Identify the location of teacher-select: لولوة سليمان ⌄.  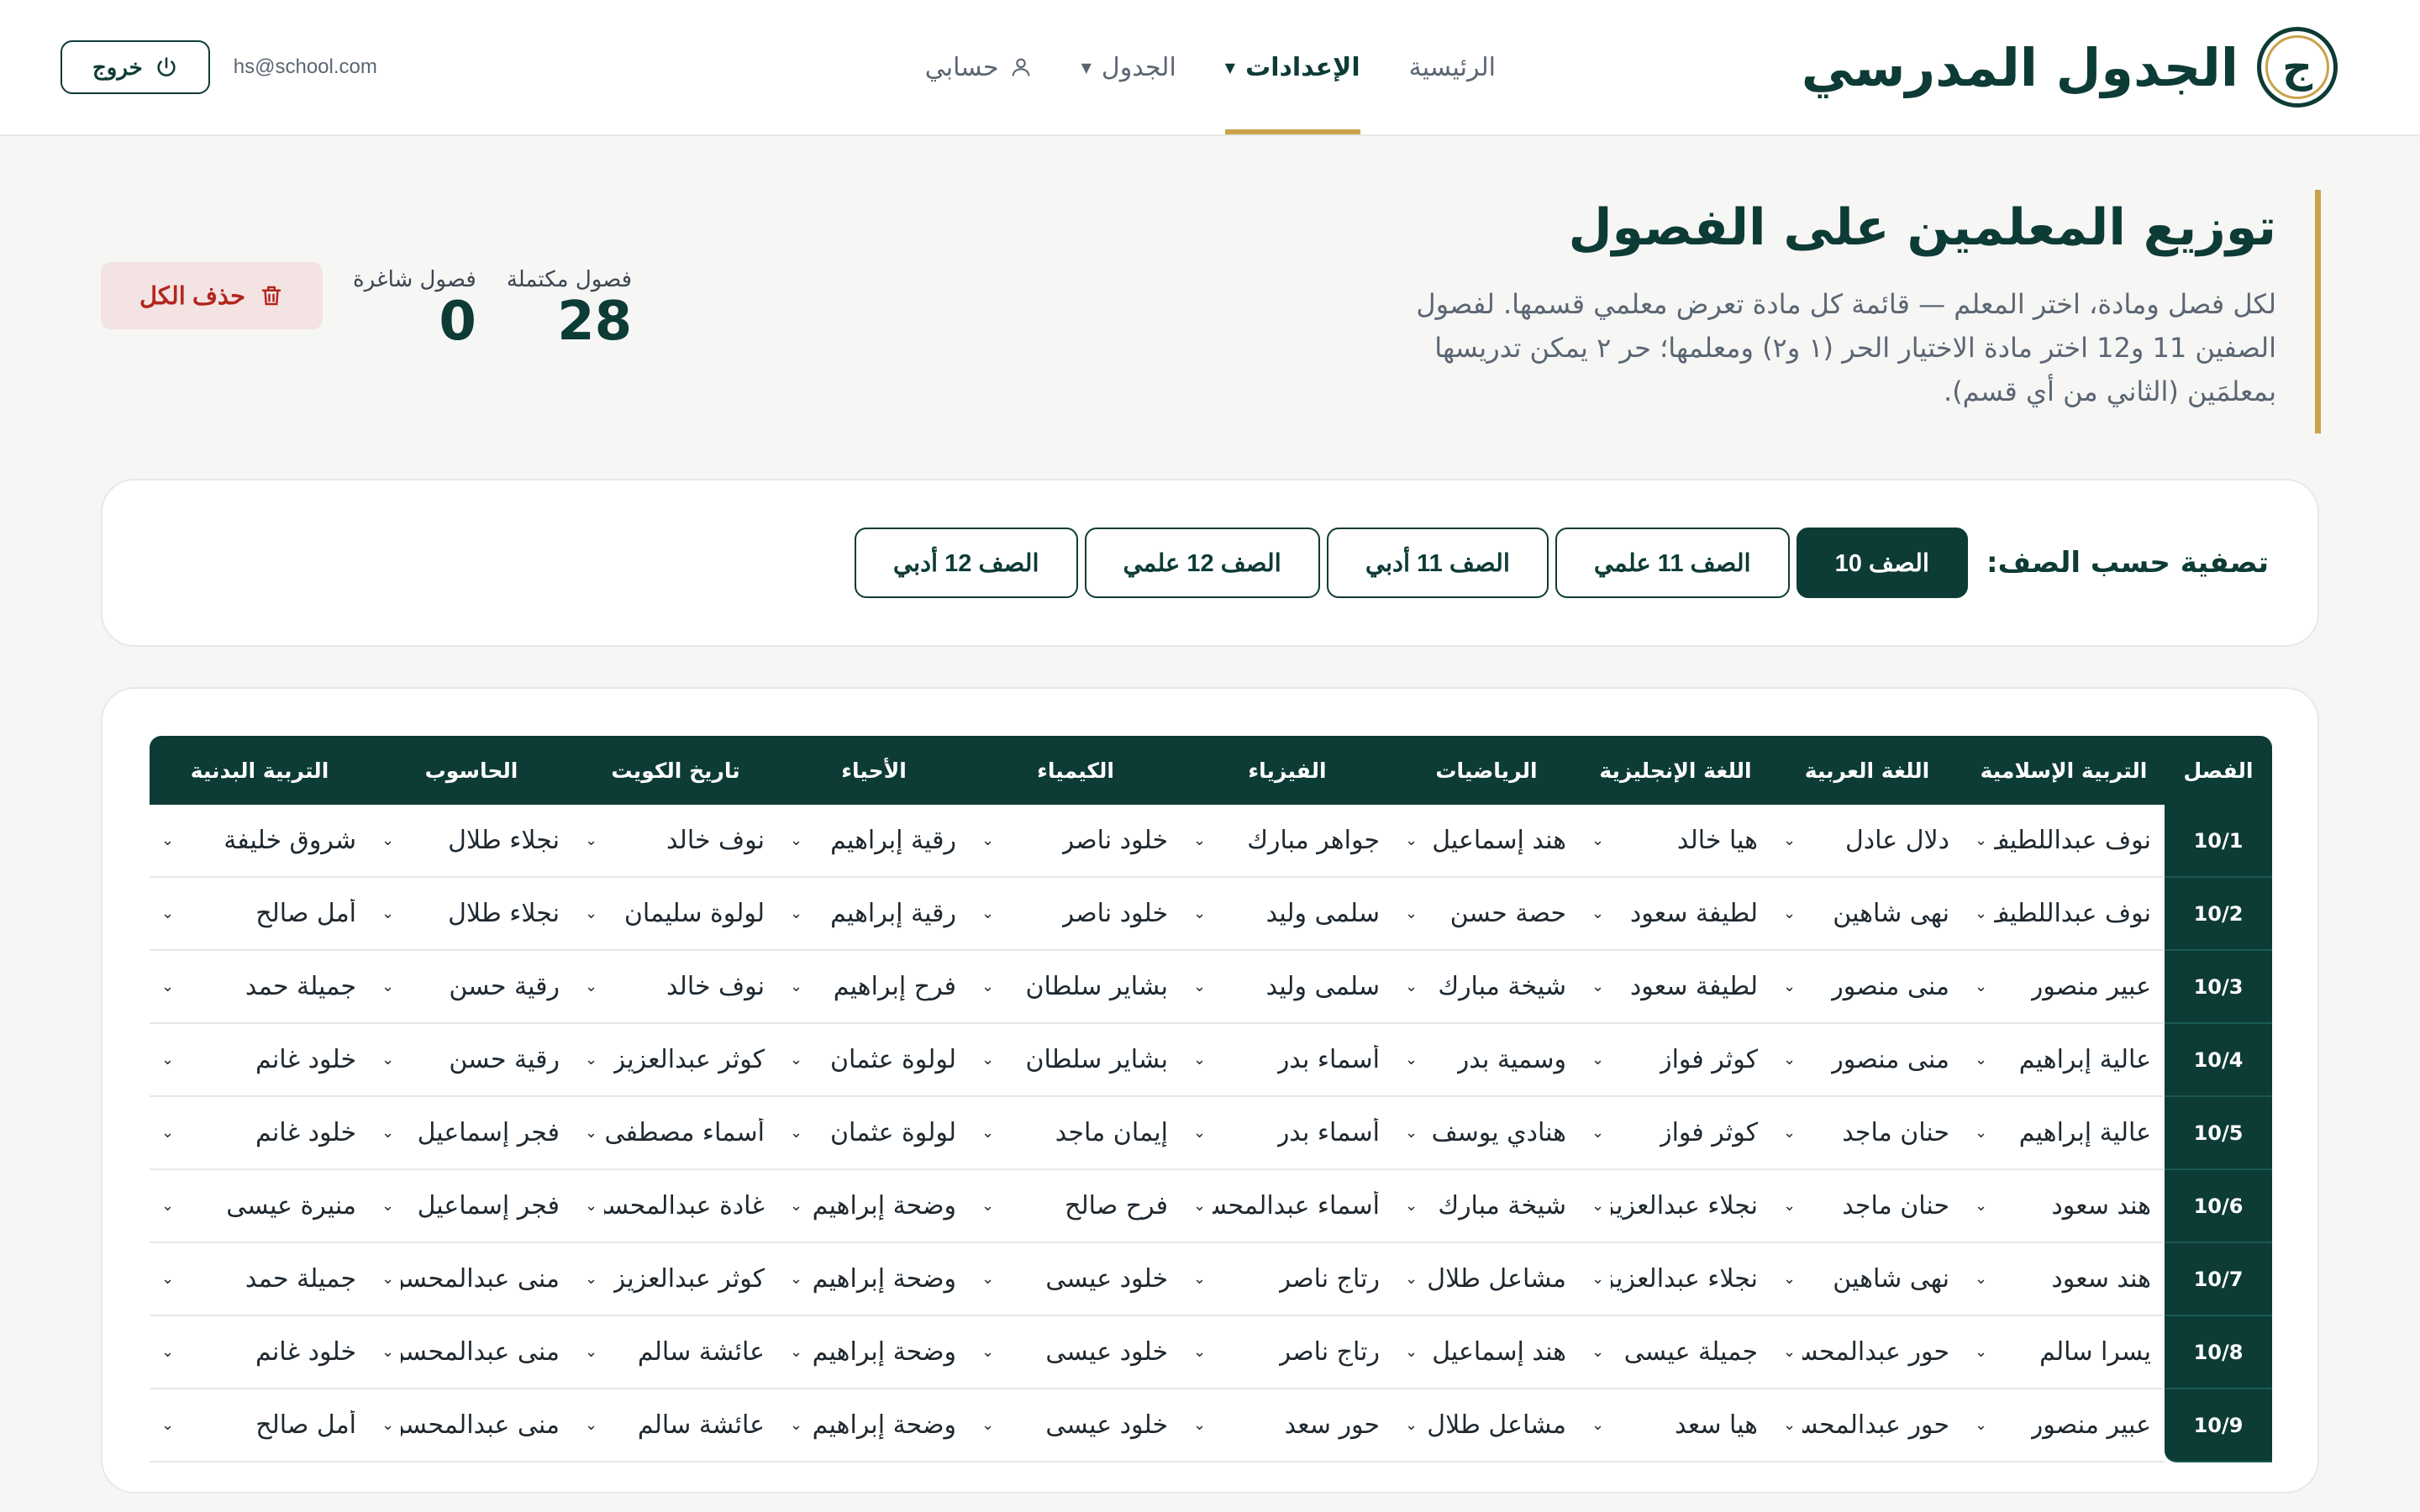
(675, 913).